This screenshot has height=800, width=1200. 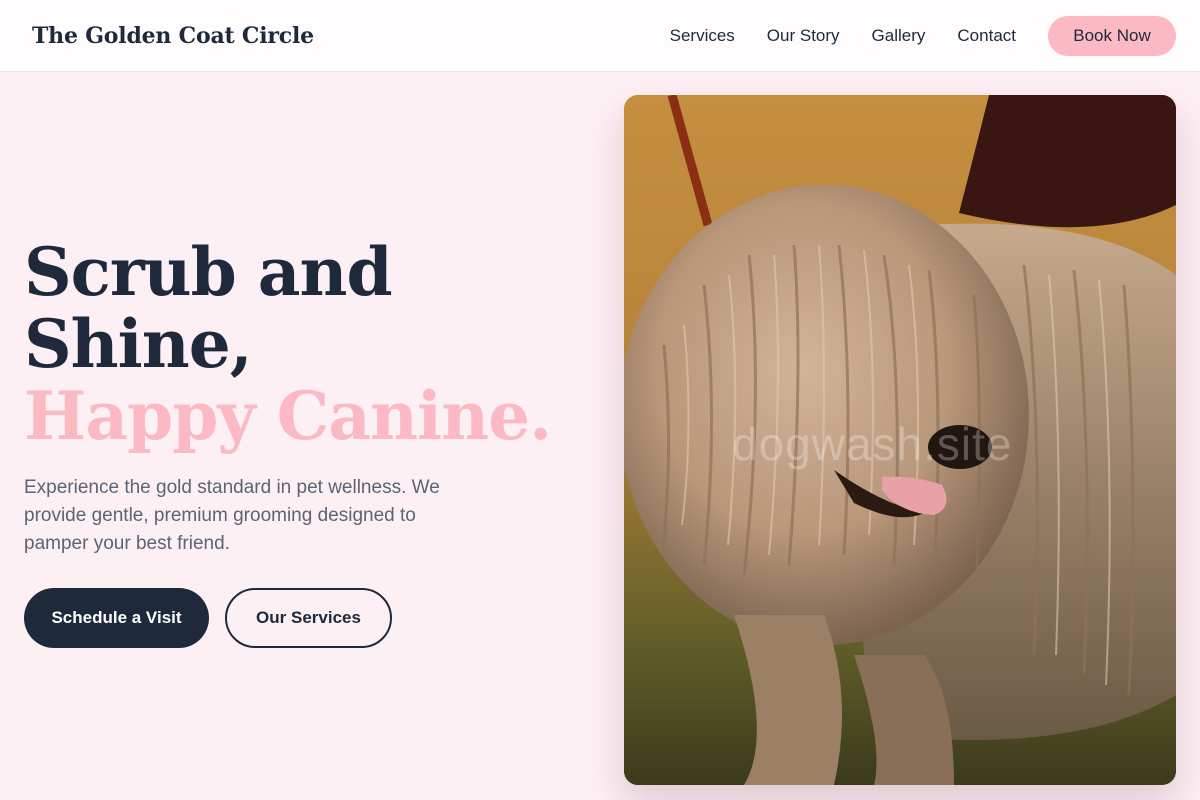 I want to click on hero-title-line-1: Scrub and, so click(x=208, y=272).